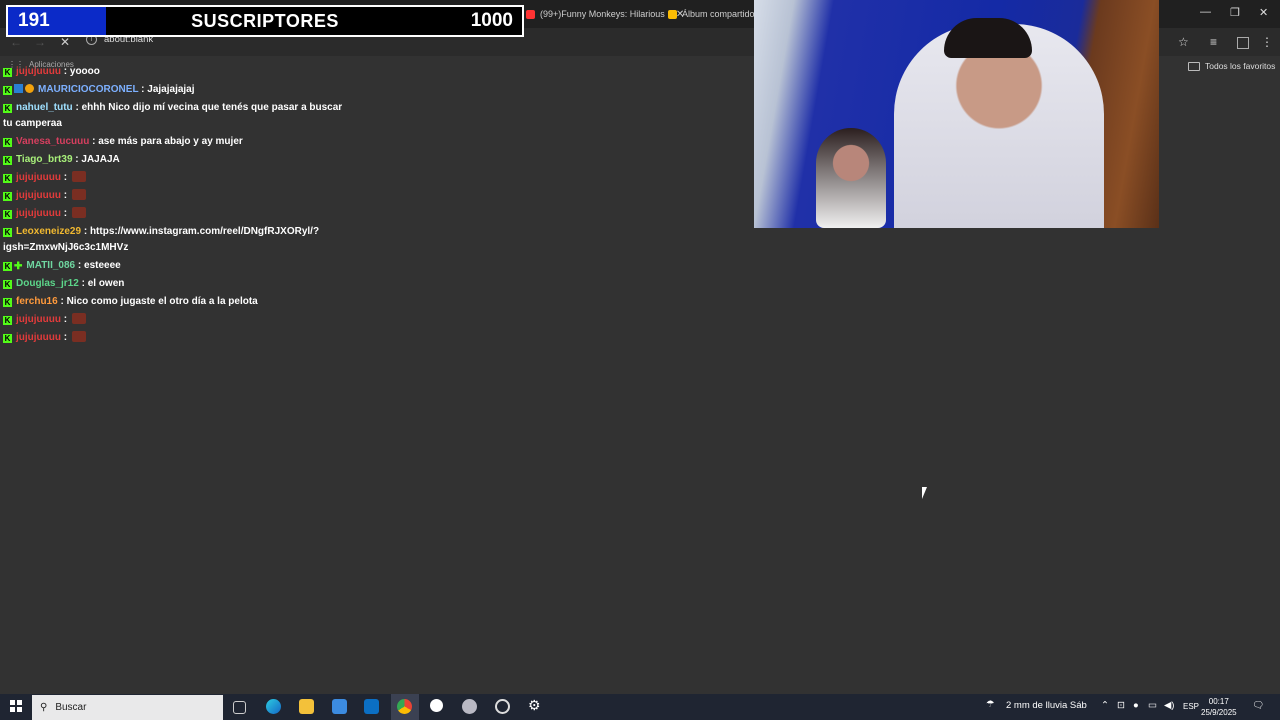 The height and width of the screenshot is (720, 1280). What do you see at coordinates (102, 265) in the screenshot?
I see `chat-text: esteeee` at bounding box center [102, 265].